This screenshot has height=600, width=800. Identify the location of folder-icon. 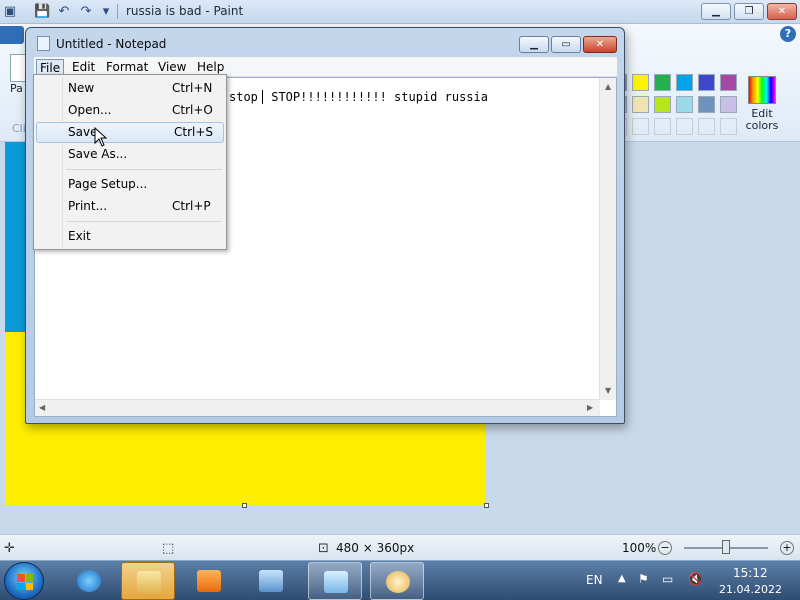
(149, 582).